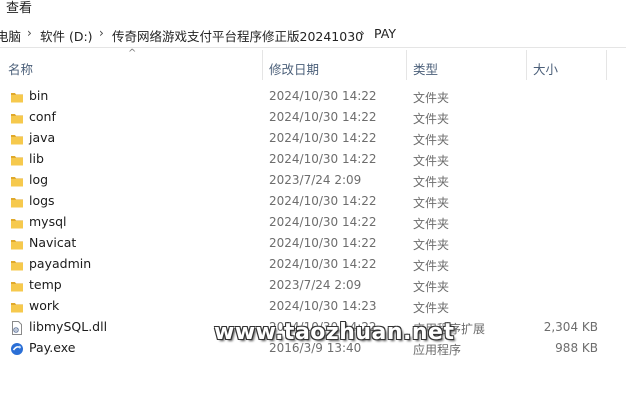 The height and width of the screenshot is (416, 626). Describe the element at coordinates (36, 158) in the screenshot. I see `file-name: lib` at that location.